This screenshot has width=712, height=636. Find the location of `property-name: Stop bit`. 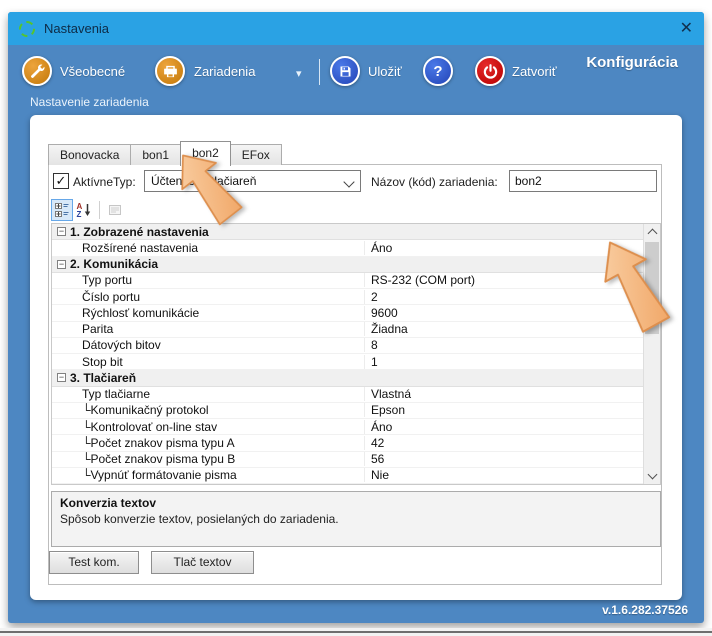

property-name: Stop bit is located at coordinates (102, 361).